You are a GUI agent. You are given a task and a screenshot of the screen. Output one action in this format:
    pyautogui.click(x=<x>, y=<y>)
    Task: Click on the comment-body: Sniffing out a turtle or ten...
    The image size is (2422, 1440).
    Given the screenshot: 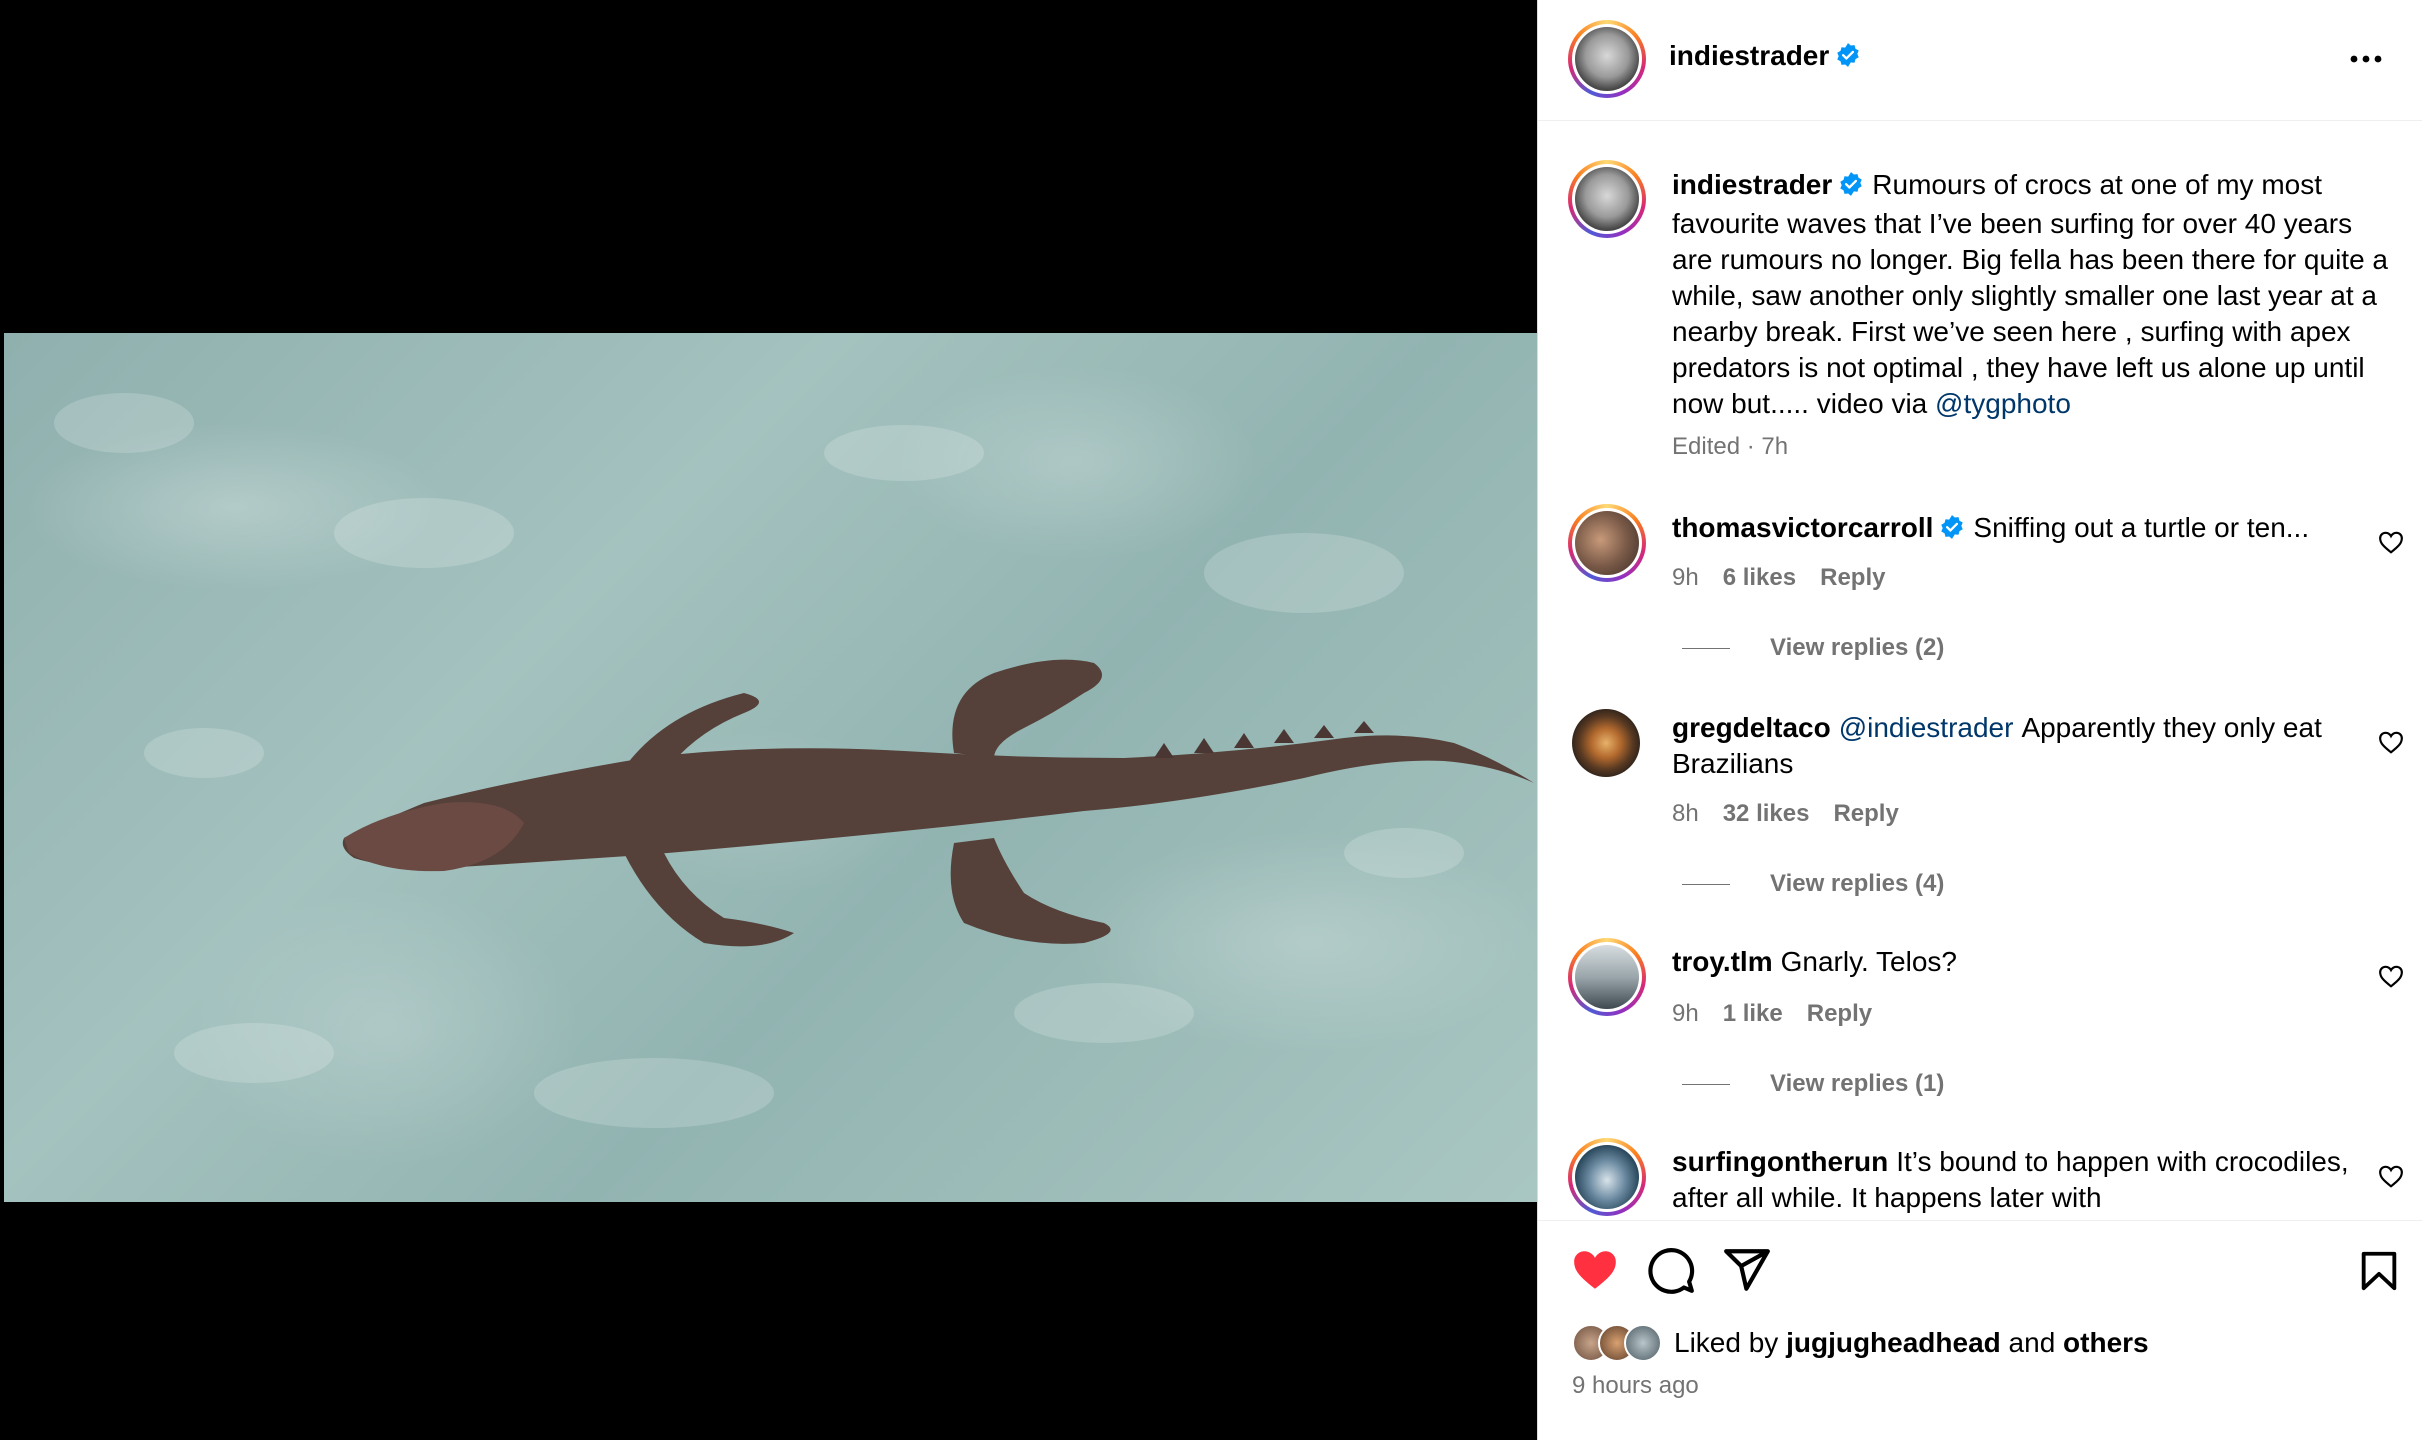 What is the action you would take?
    pyautogui.click(x=2141, y=527)
    